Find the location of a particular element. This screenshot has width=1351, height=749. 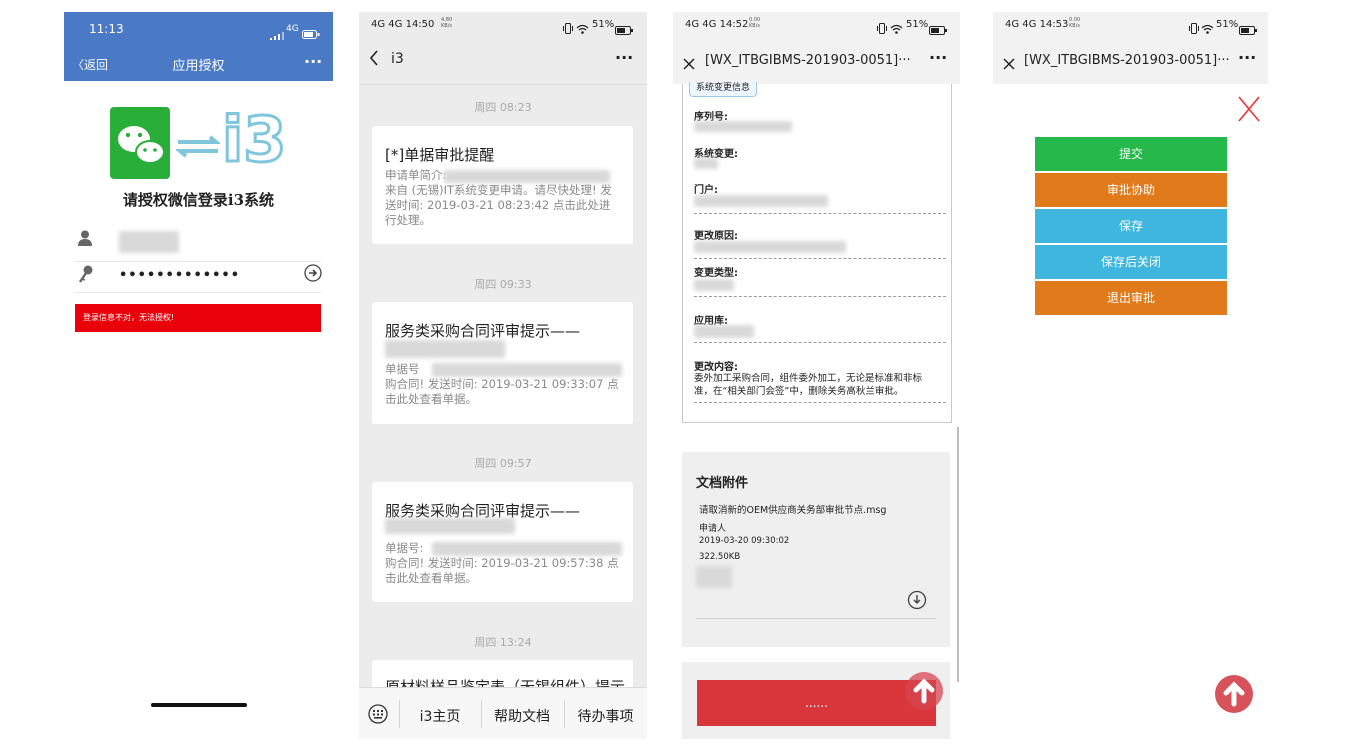

message-body: 购合同! 发送时间: 2019-03-21 09:57:38 点击此处查看单据。 is located at coordinates (502, 570).